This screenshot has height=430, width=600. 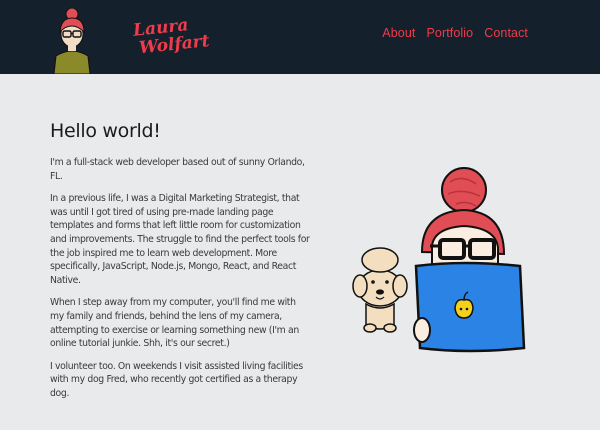 What do you see at coordinates (506, 33) in the screenshot?
I see `nav-link-contact: Contact` at bounding box center [506, 33].